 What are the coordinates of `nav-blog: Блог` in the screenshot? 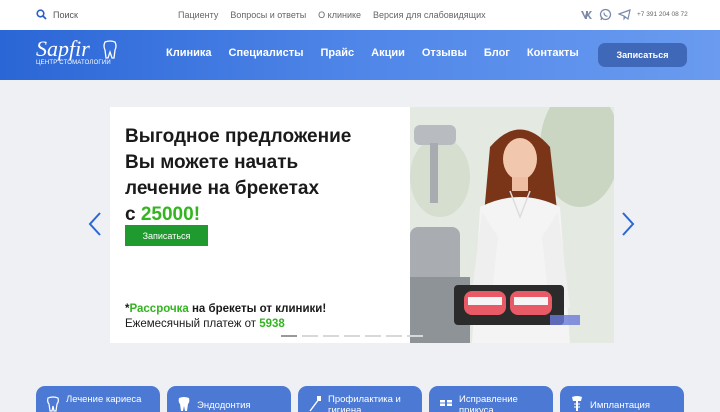 It's located at (497, 53).